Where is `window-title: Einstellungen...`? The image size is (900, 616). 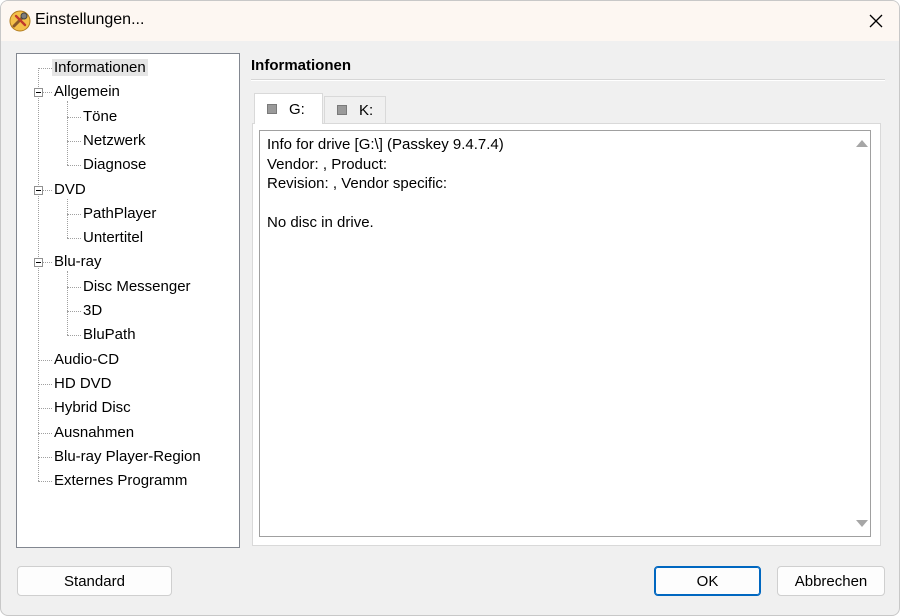 window-title: Einstellungen... is located at coordinates (90, 19).